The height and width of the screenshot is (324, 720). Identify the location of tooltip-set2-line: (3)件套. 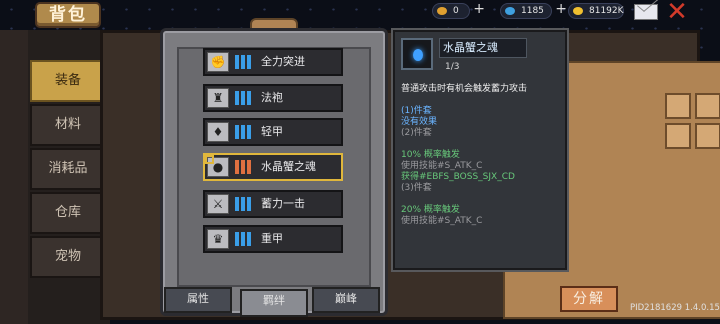
(416, 188).